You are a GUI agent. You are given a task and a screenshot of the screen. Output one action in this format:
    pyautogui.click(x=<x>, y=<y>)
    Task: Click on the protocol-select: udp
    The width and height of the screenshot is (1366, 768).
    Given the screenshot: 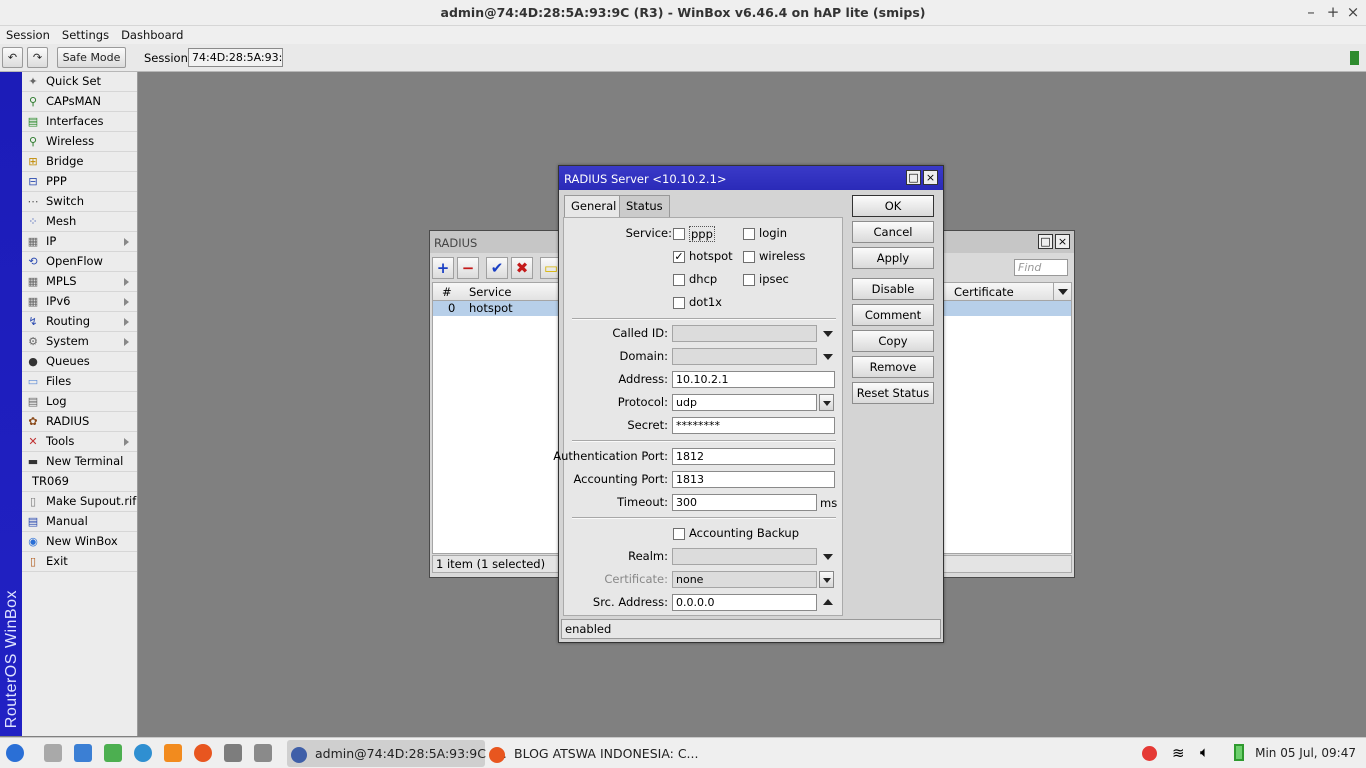 What is the action you would take?
    pyautogui.click(x=744, y=402)
    